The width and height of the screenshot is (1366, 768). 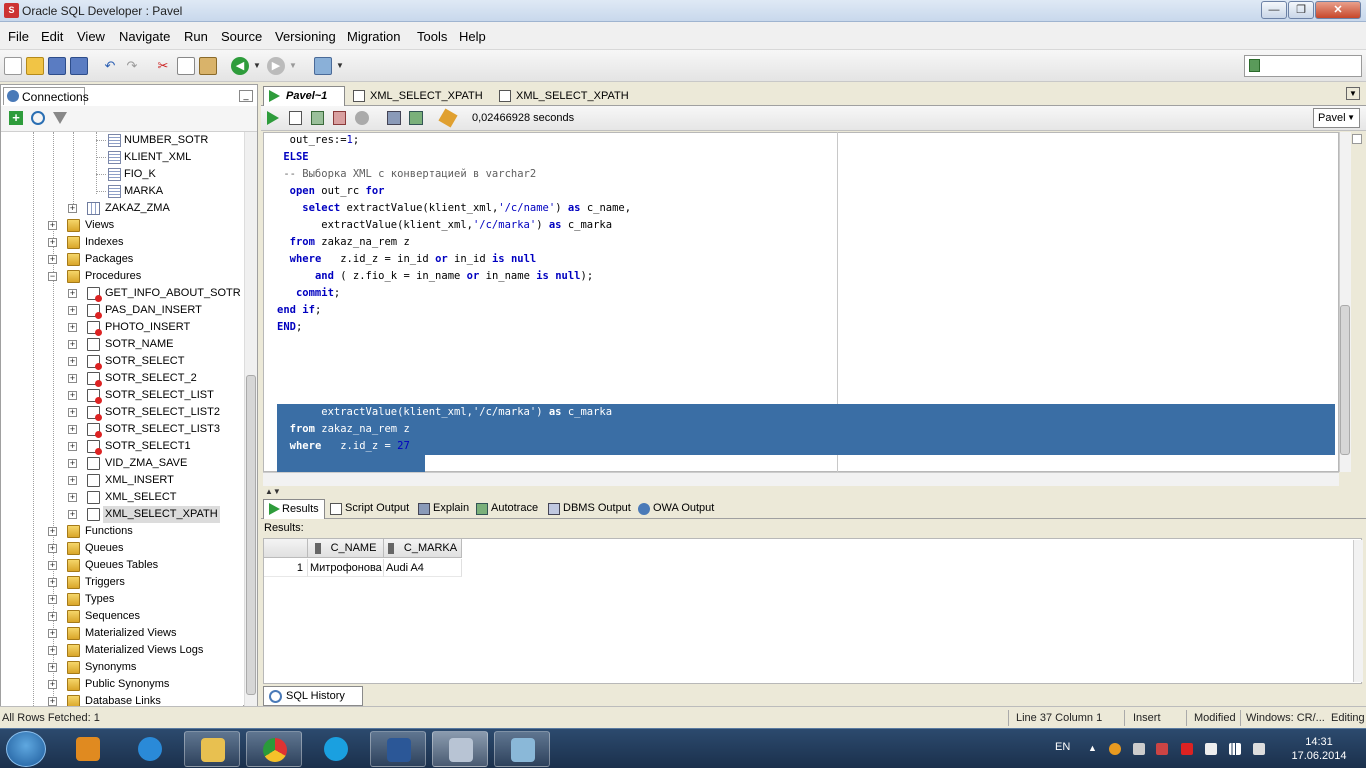 I want to click on save-icon, so click(x=57, y=66).